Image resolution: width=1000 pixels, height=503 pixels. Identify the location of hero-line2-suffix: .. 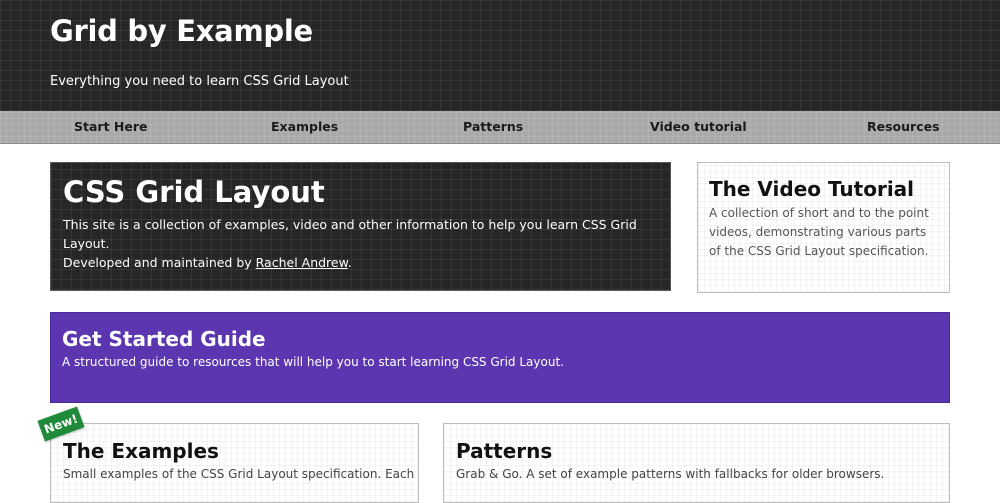
(349, 262).